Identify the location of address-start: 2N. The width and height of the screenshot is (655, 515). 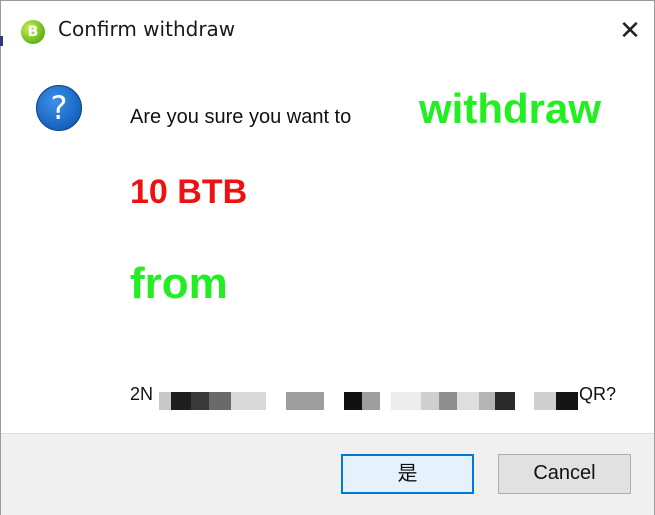
(142, 394).